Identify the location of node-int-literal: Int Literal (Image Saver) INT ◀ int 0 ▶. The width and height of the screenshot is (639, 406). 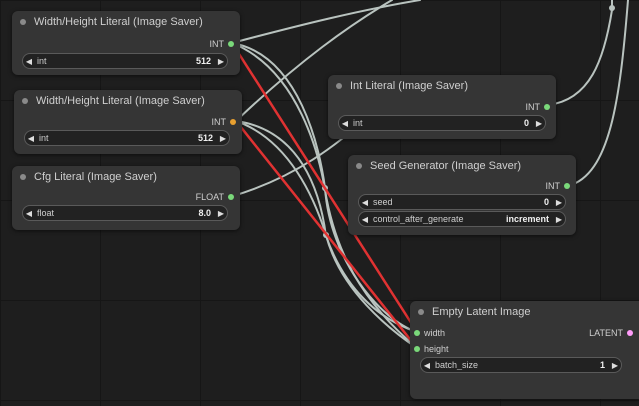
(442, 107).